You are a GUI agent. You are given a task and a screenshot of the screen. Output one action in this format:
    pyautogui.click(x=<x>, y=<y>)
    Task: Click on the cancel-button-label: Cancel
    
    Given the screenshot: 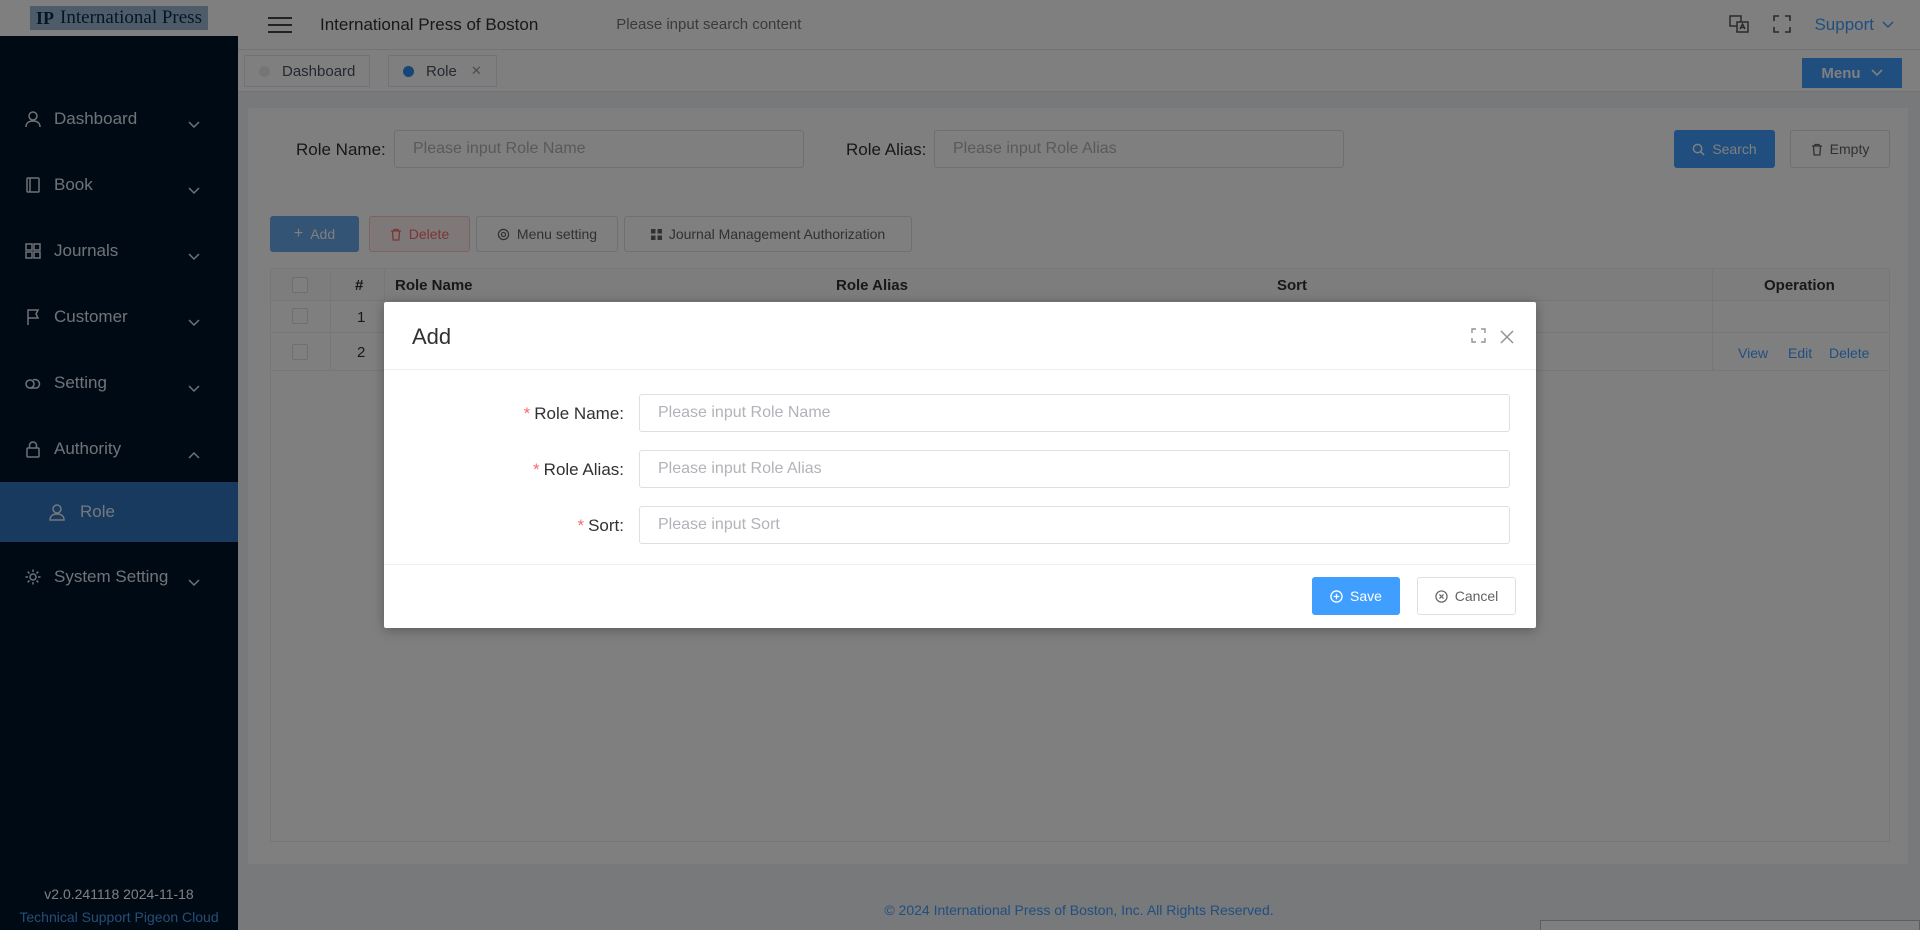 What is the action you would take?
    pyautogui.click(x=1476, y=596)
    